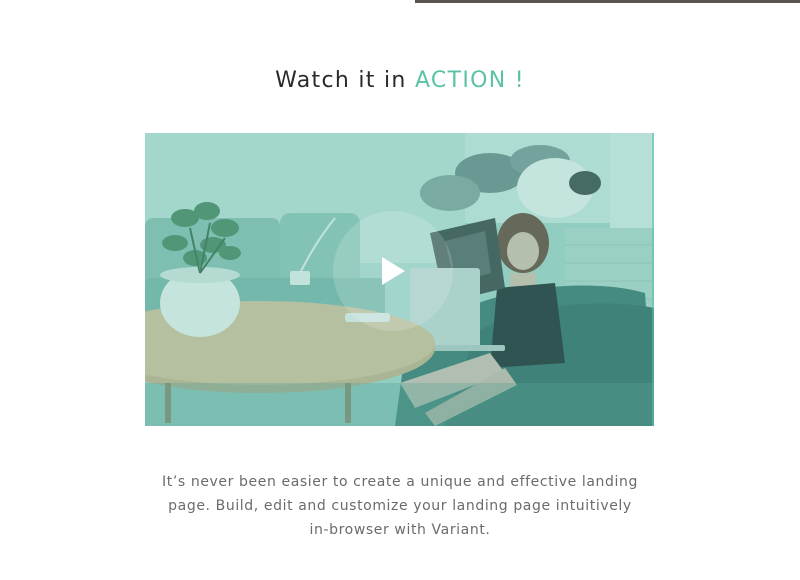 The image size is (800, 580). I want to click on play-icon, so click(393, 271).